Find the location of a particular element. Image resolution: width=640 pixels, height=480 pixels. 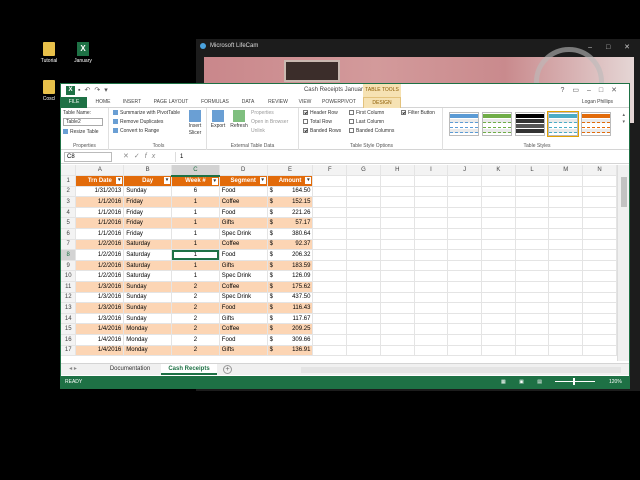

cell-amount: $209.25 is located at coordinates (290, 329).